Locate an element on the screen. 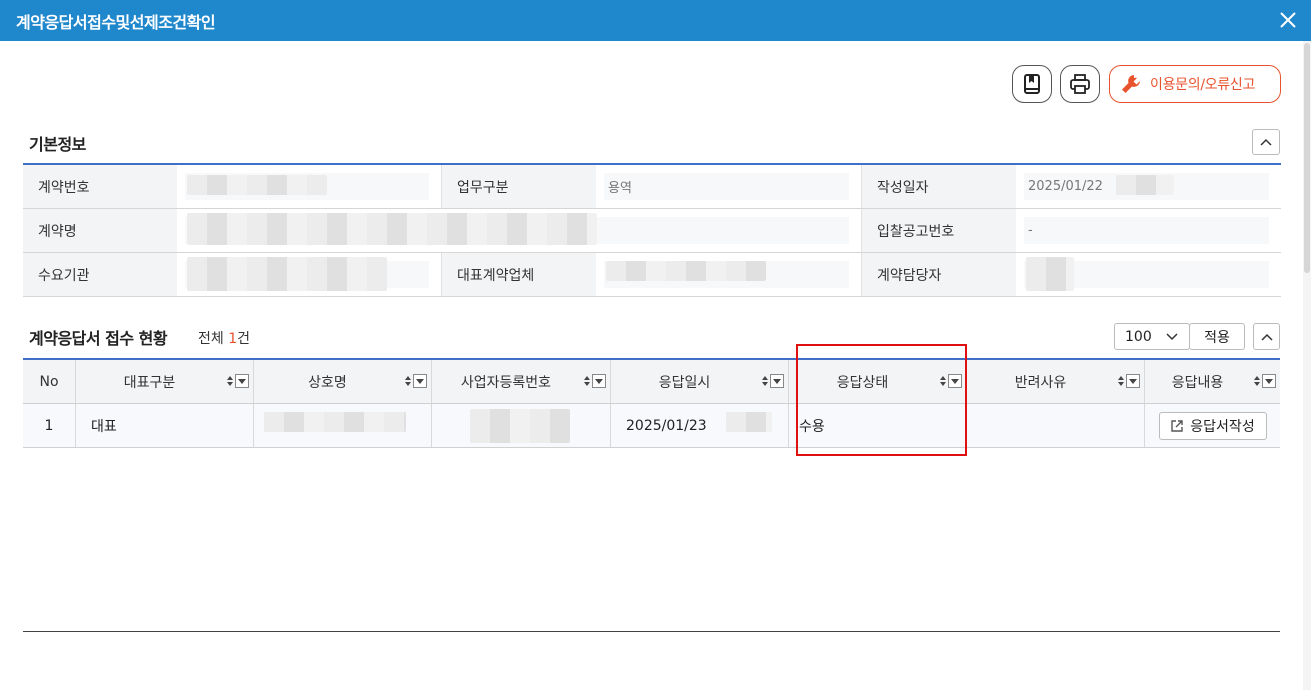 The width and height of the screenshot is (1311, 690). column-header-type: 대표구분 is located at coordinates (165, 381).